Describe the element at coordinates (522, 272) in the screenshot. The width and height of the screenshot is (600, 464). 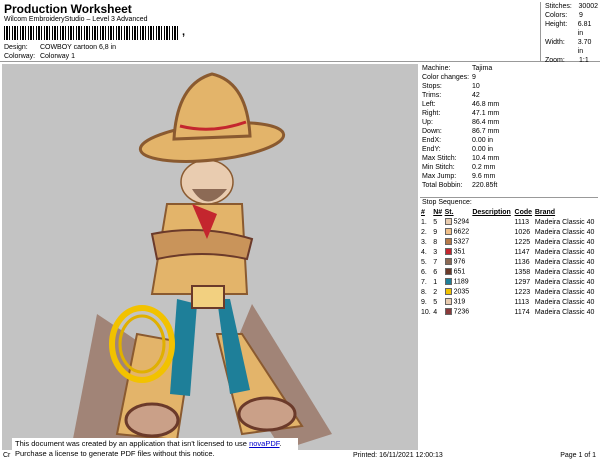
I see `row-code: 1358` at that location.